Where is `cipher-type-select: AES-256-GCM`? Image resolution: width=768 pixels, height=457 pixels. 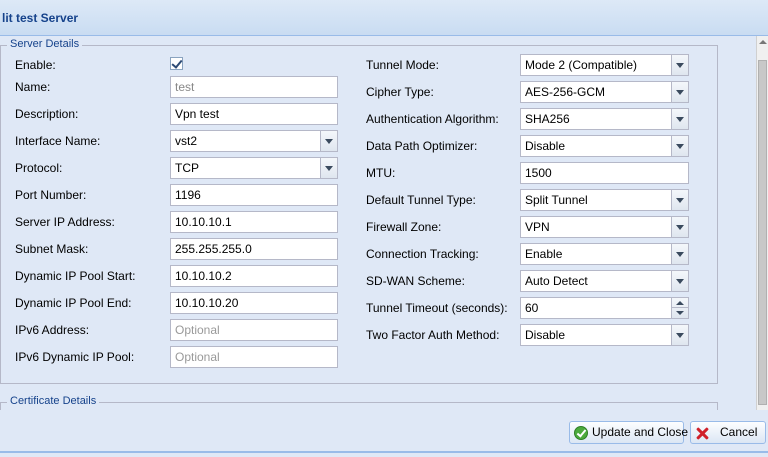 cipher-type-select: AES-256-GCM is located at coordinates (604, 92).